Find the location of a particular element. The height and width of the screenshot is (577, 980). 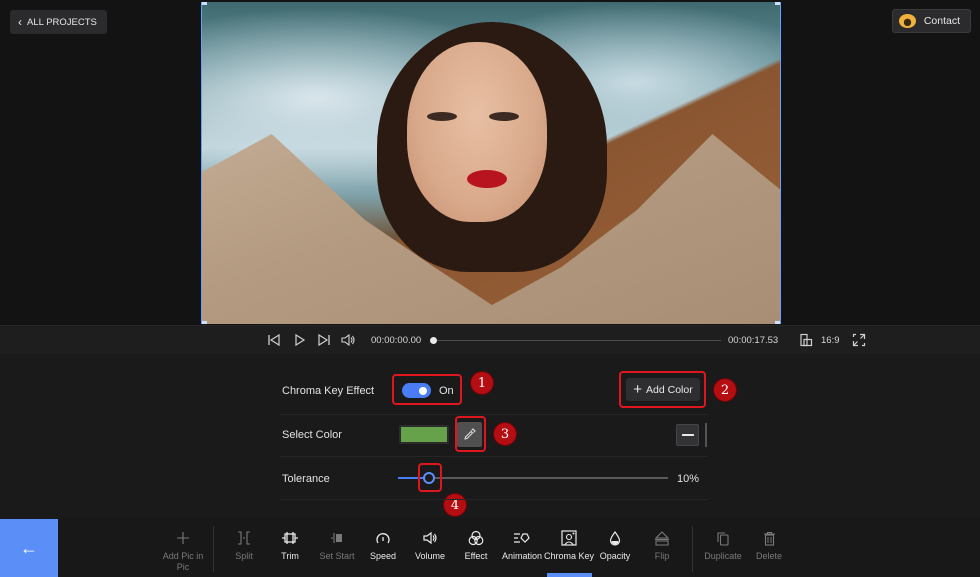

tool-label: Add Pic in Pic is located at coordinates (183, 561).